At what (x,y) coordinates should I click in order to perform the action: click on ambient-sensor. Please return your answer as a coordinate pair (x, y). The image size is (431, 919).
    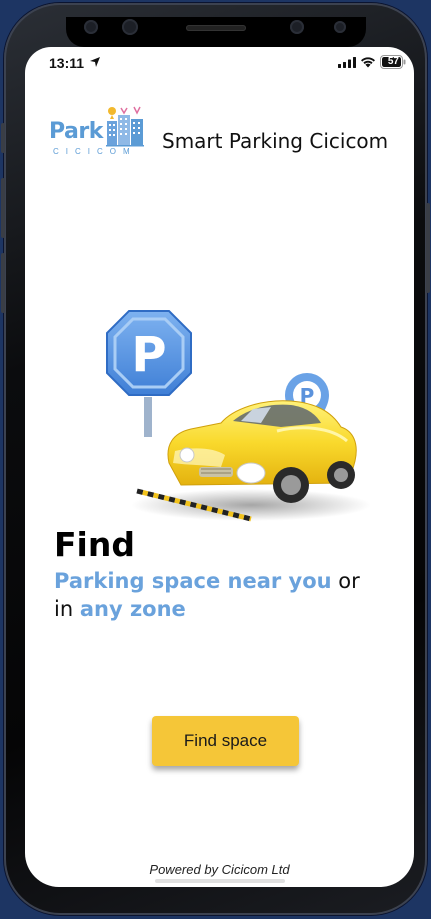
    Looking at the image, I should click on (340, 27).